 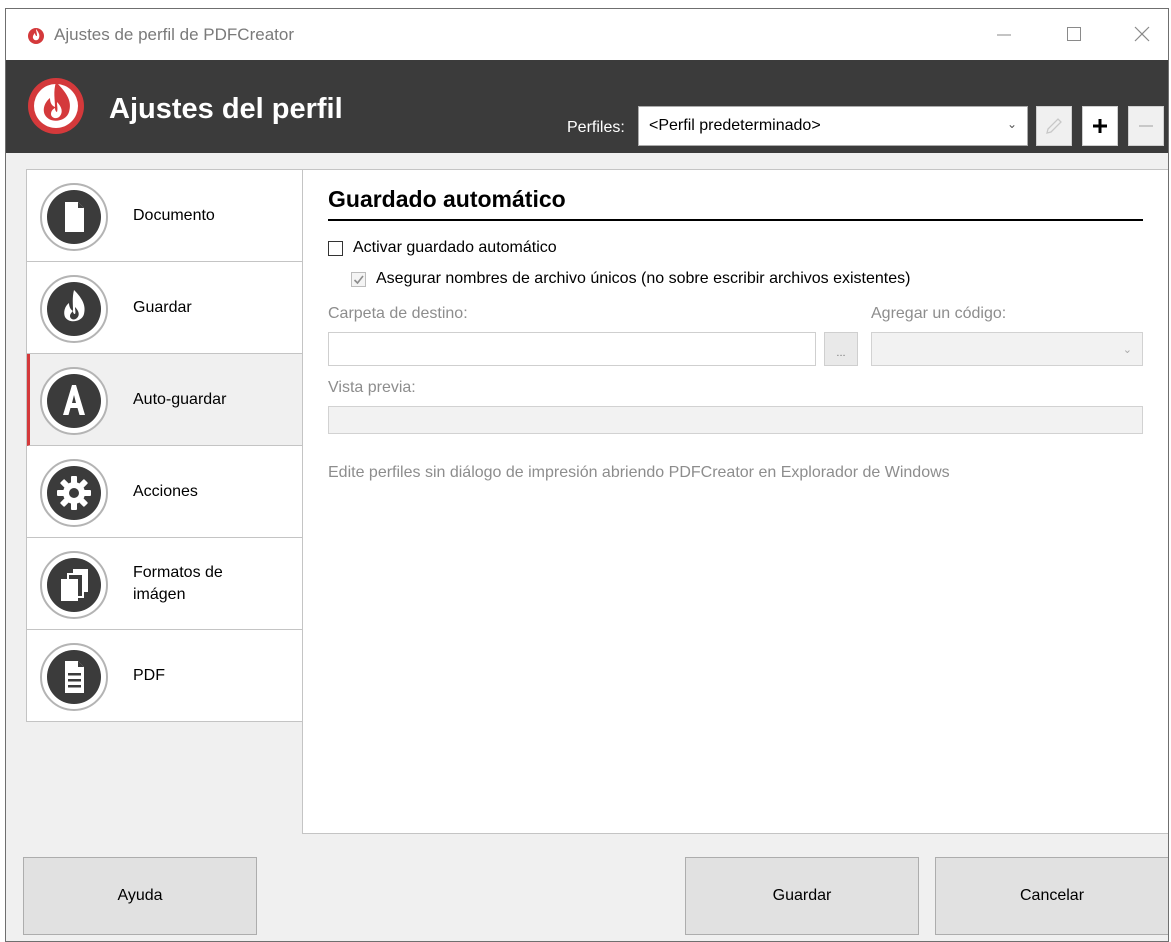 I want to click on target-folder-label: Carpeta de destino:, so click(x=398, y=313).